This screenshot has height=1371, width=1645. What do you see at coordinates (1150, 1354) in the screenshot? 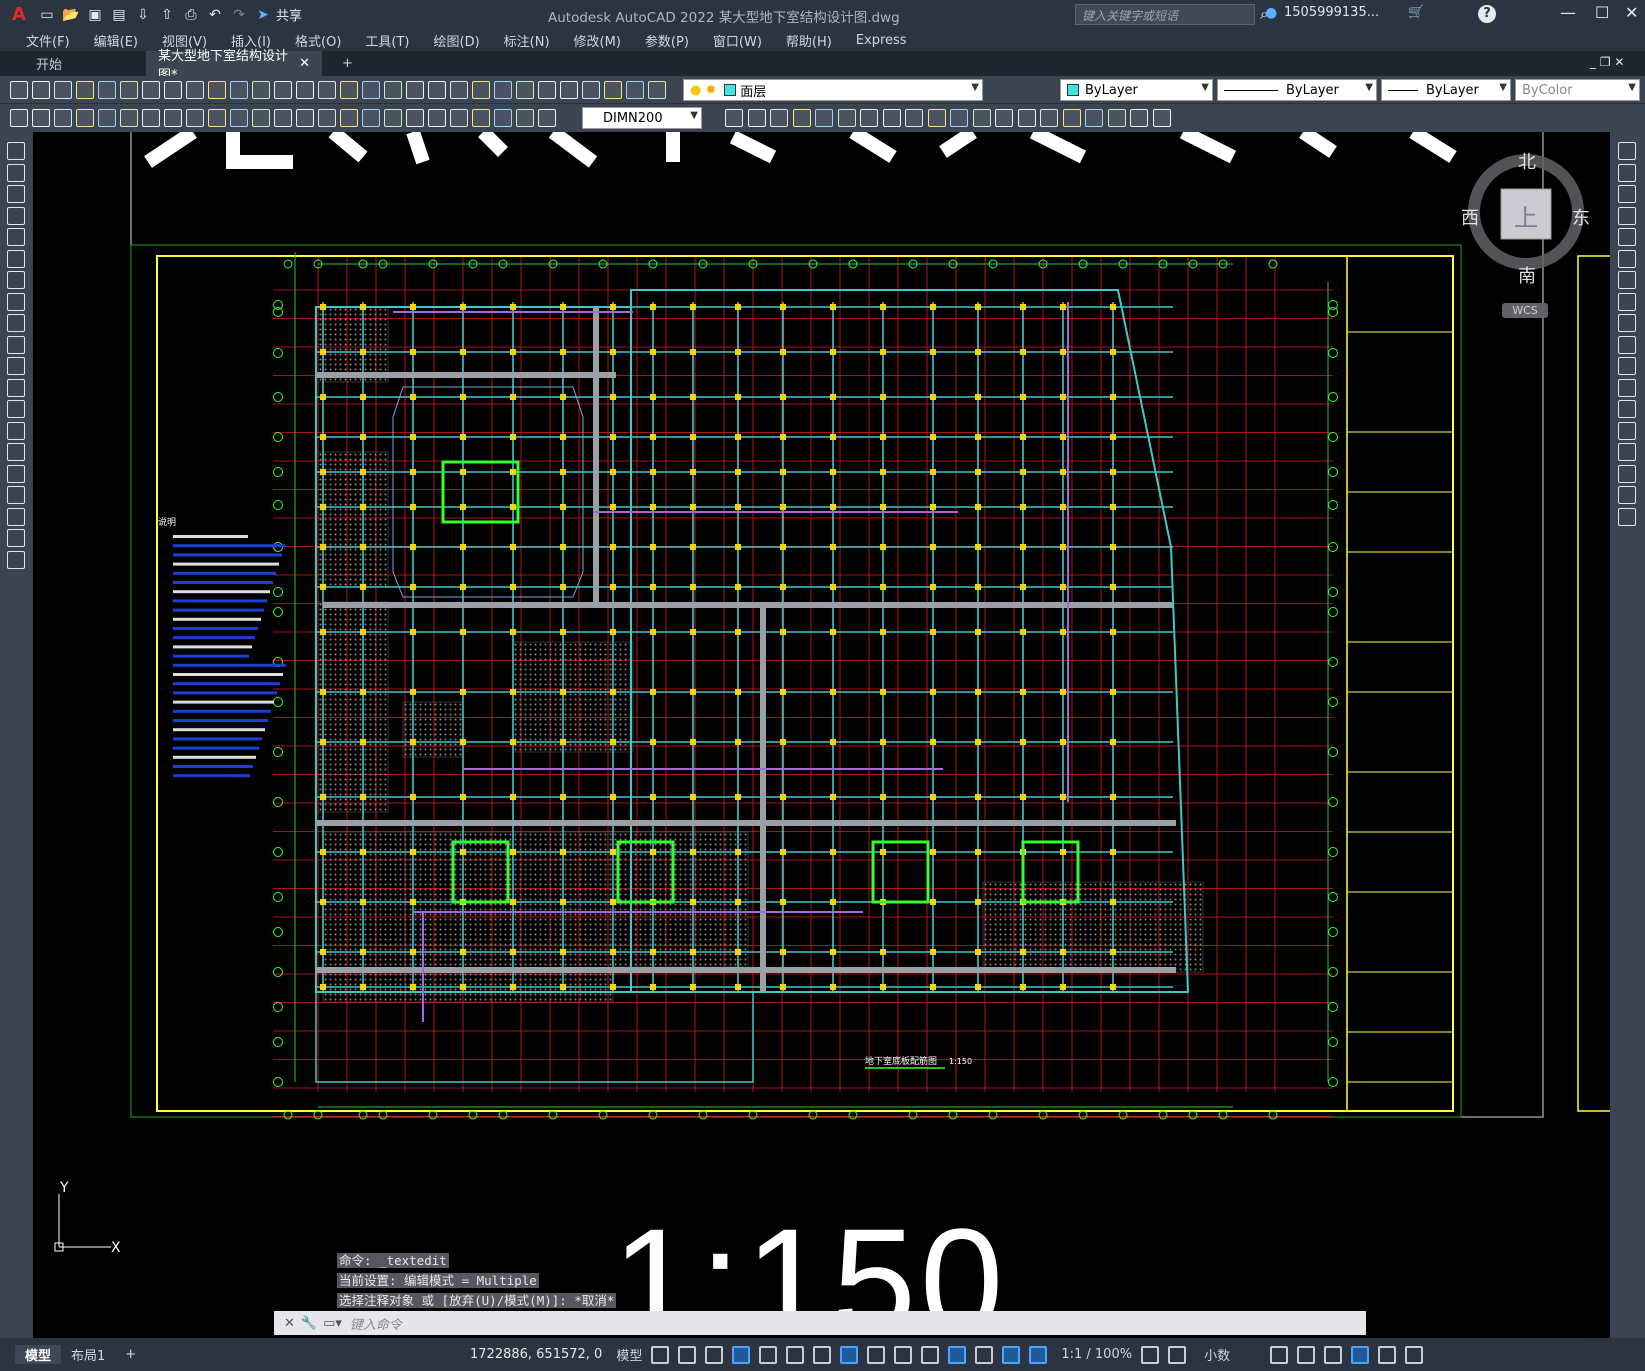
I see `workspace-gear-icon` at bounding box center [1150, 1354].